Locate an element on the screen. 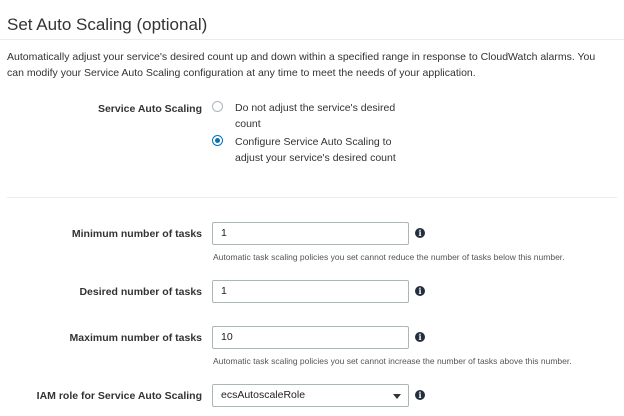  chevron-down-icon is located at coordinates (397, 396).